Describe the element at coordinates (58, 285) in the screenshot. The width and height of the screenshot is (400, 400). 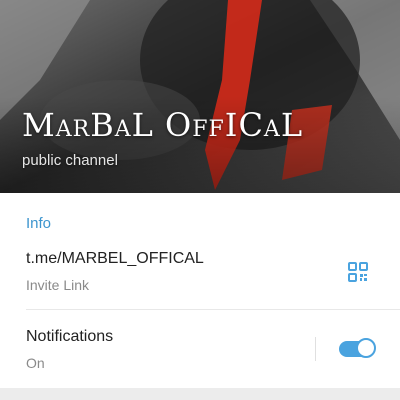
I see `invite-link-caption: Invite Link` at that location.